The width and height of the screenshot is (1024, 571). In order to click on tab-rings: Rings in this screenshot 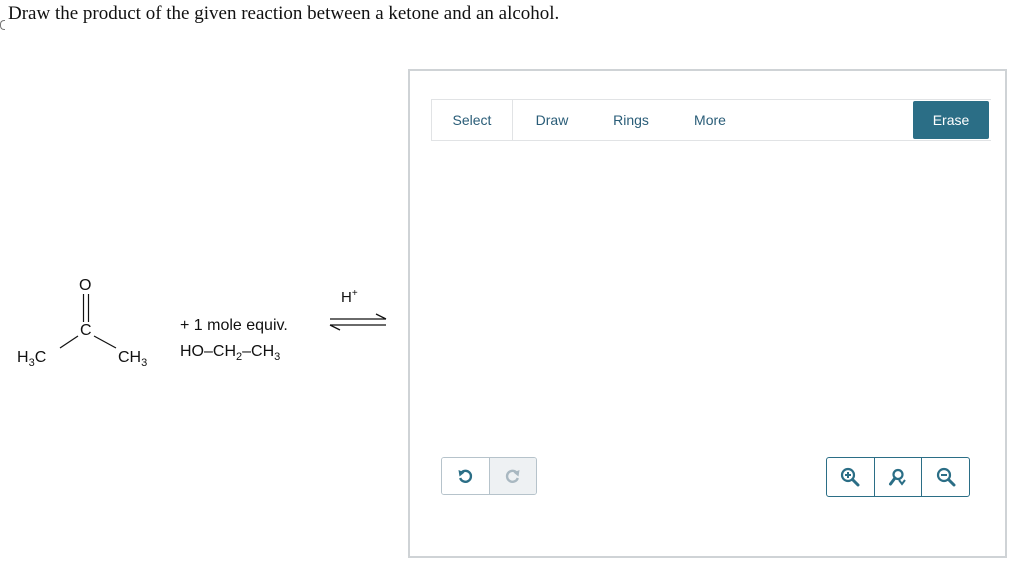, I will do `click(631, 120)`.